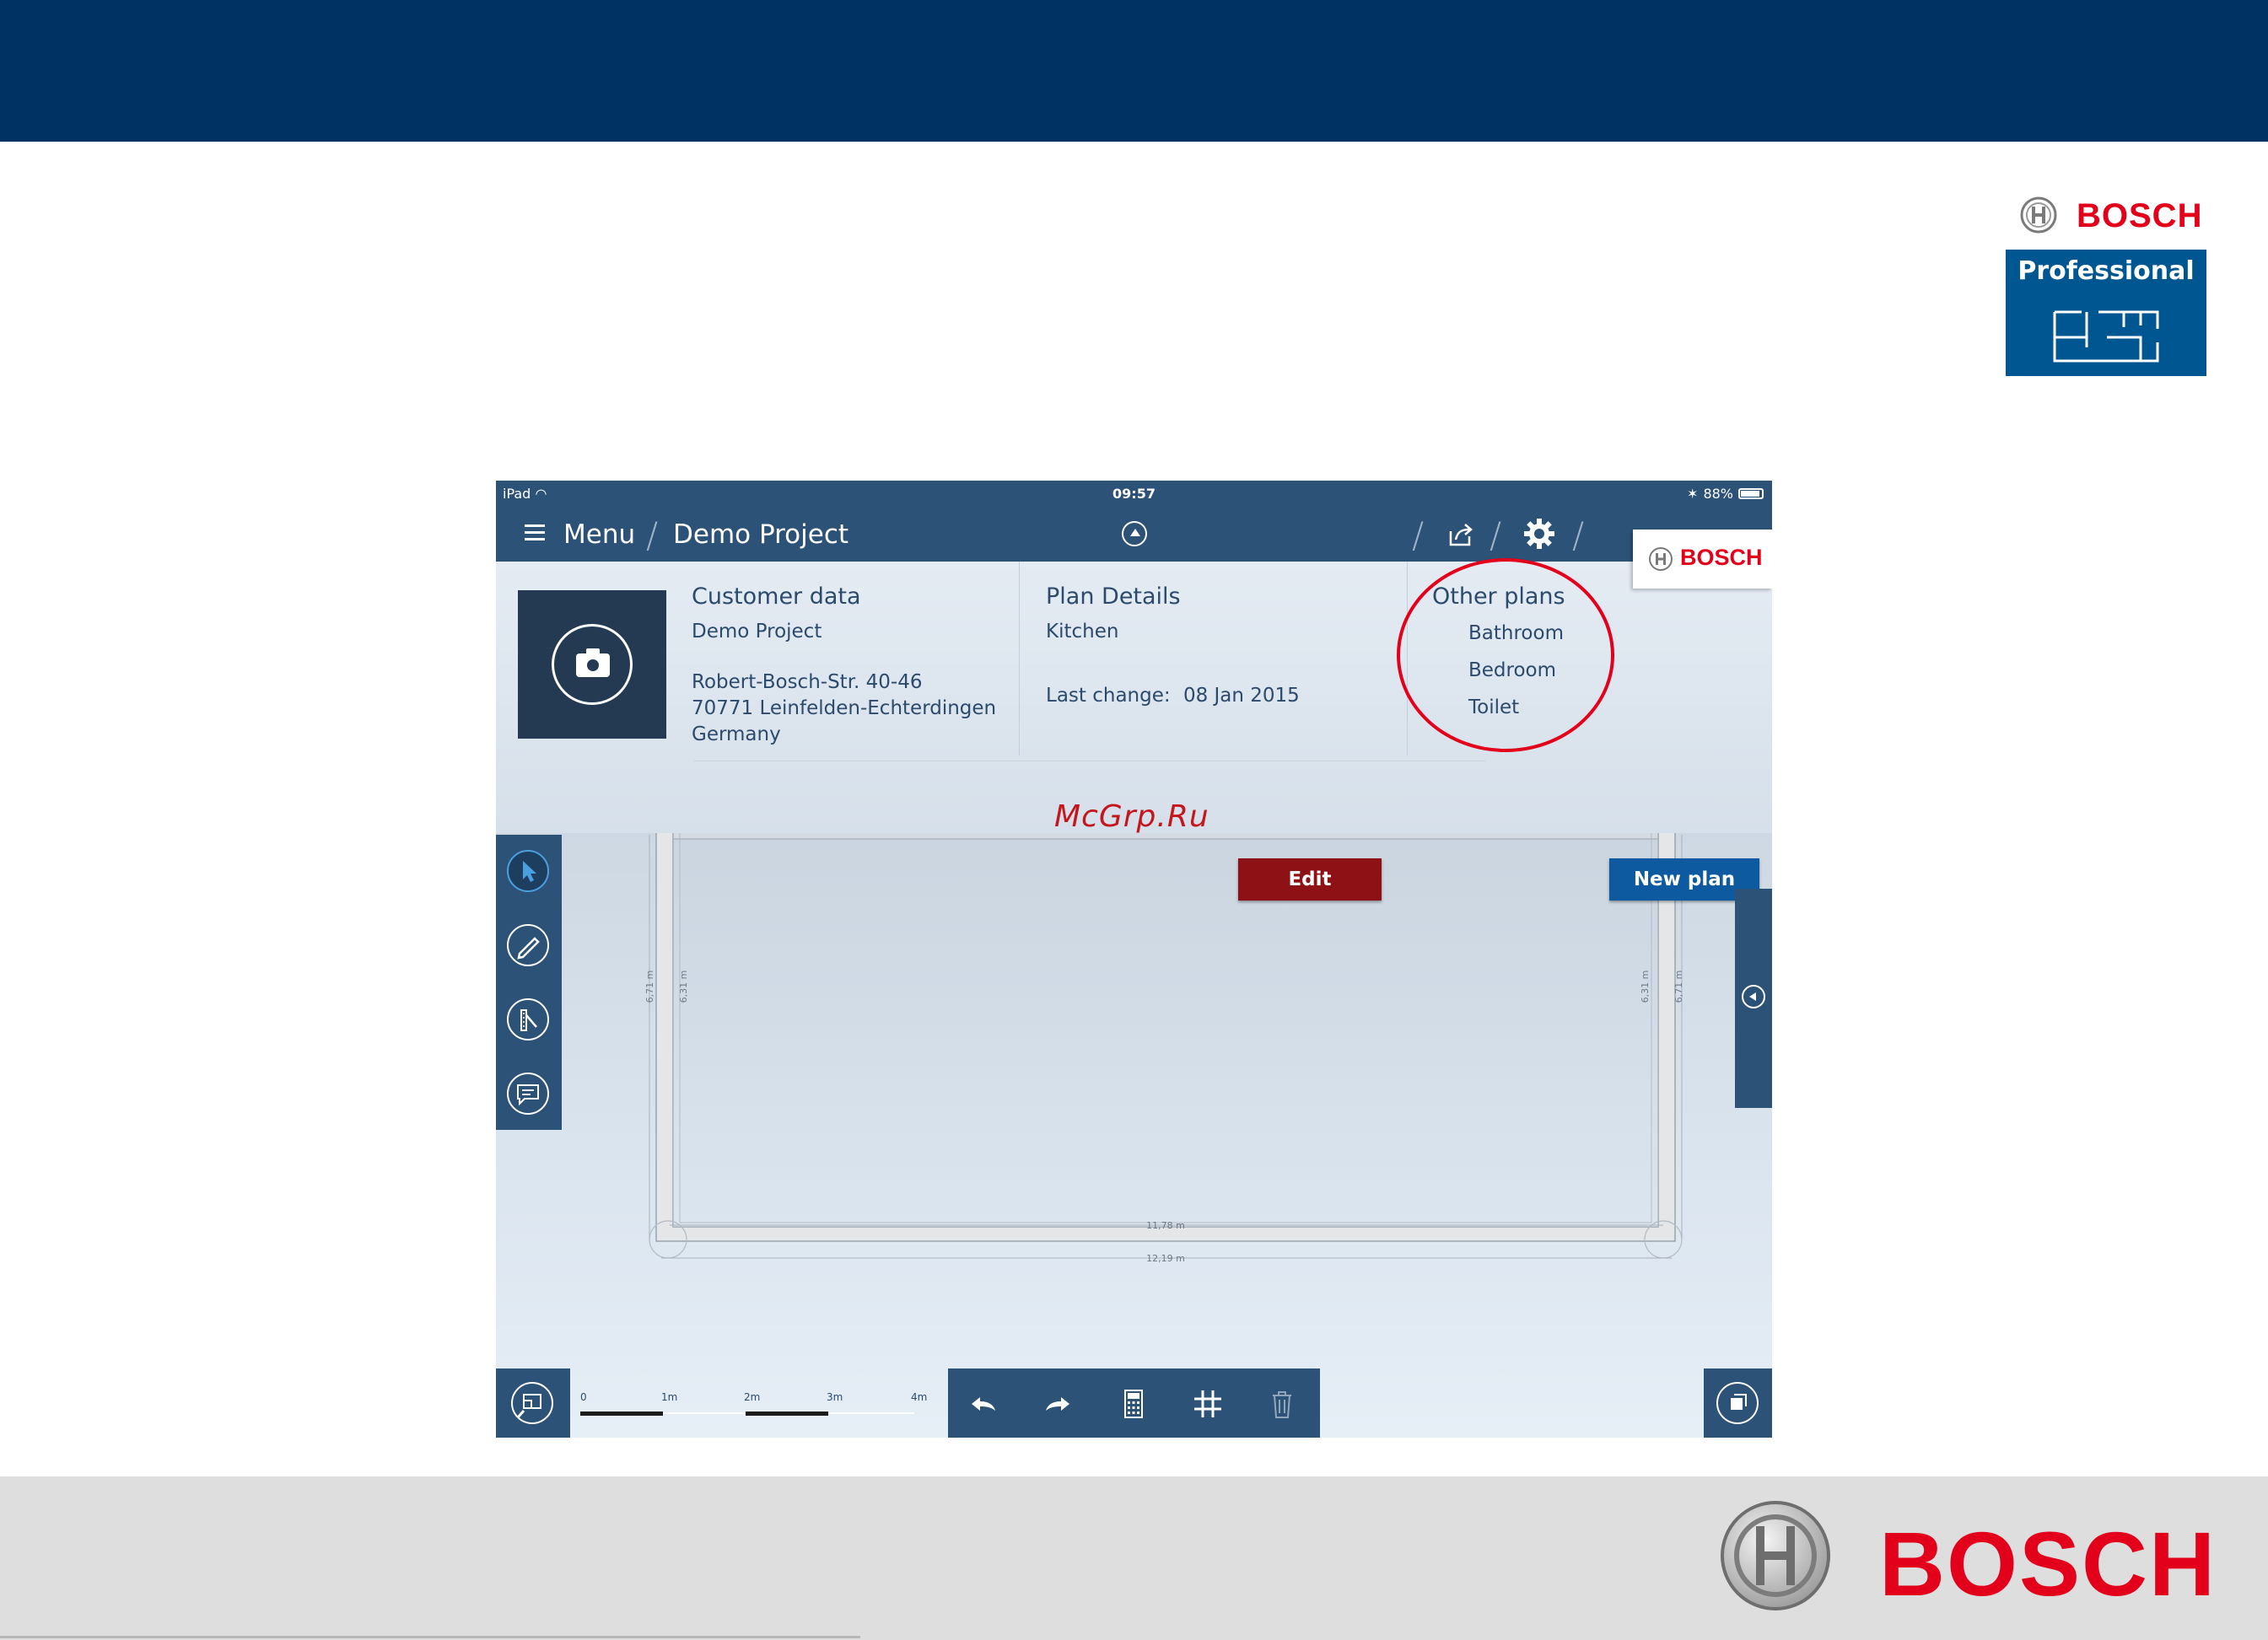 Image resolution: width=2268 pixels, height=1640 pixels. I want to click on bosch-logo-bottom: BOSCH, so click(1972, 1557).